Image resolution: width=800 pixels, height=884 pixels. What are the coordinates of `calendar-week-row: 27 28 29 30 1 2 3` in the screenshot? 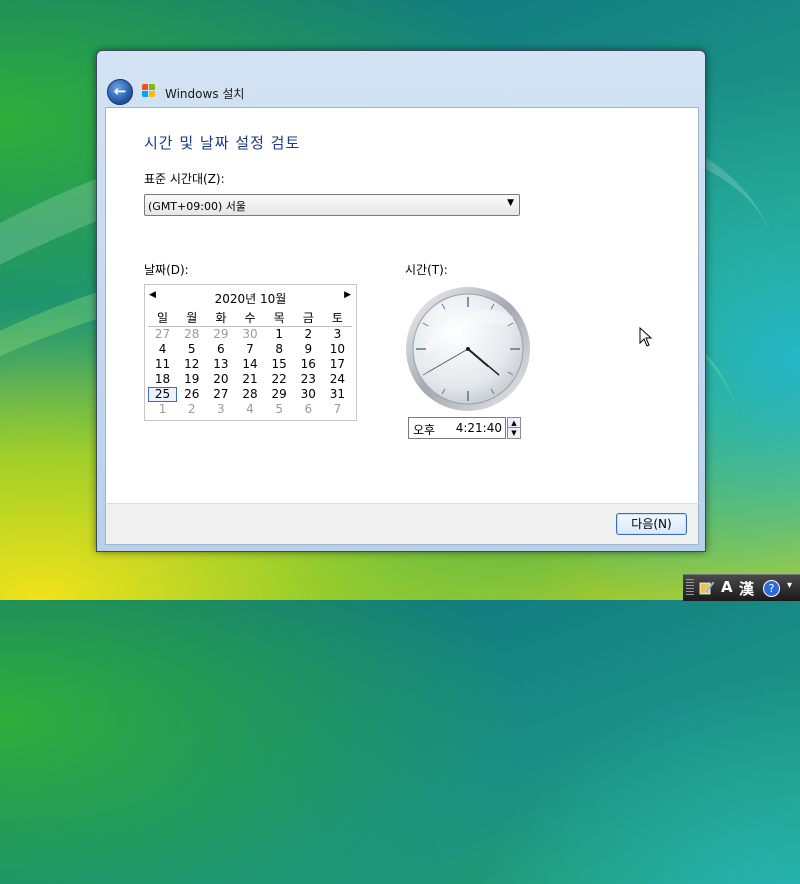 It's located at (250, 334).